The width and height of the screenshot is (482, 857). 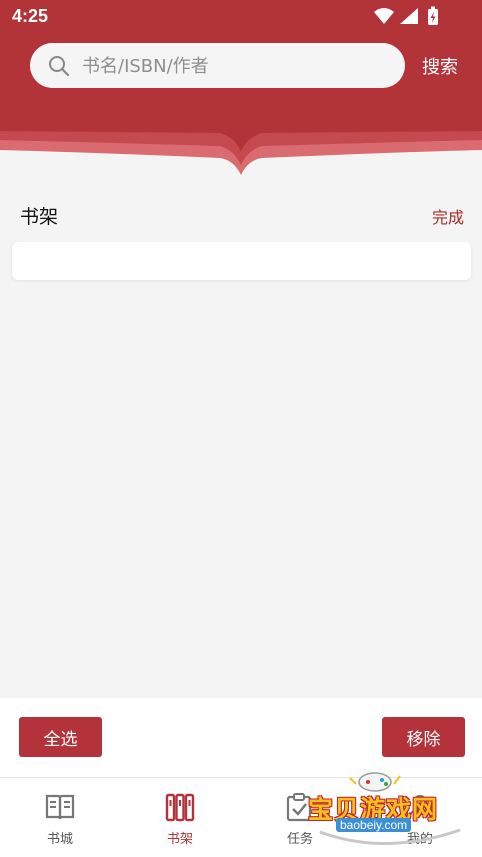 What do you see at coordinates (440, 66) in the screenshot?
I see `search-button: 搜索` at bounding box center [440, 66].